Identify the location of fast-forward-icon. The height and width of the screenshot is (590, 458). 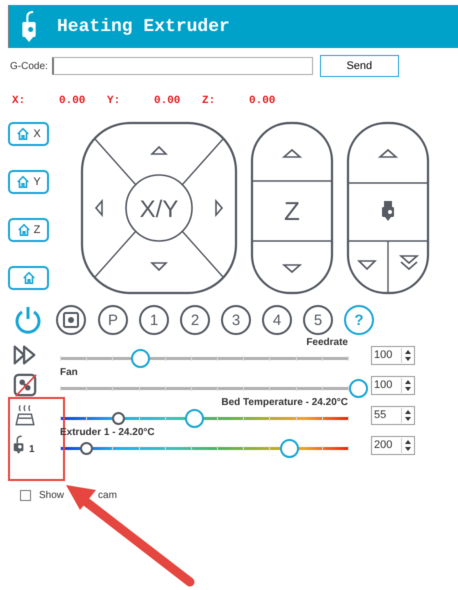
(25, 355).